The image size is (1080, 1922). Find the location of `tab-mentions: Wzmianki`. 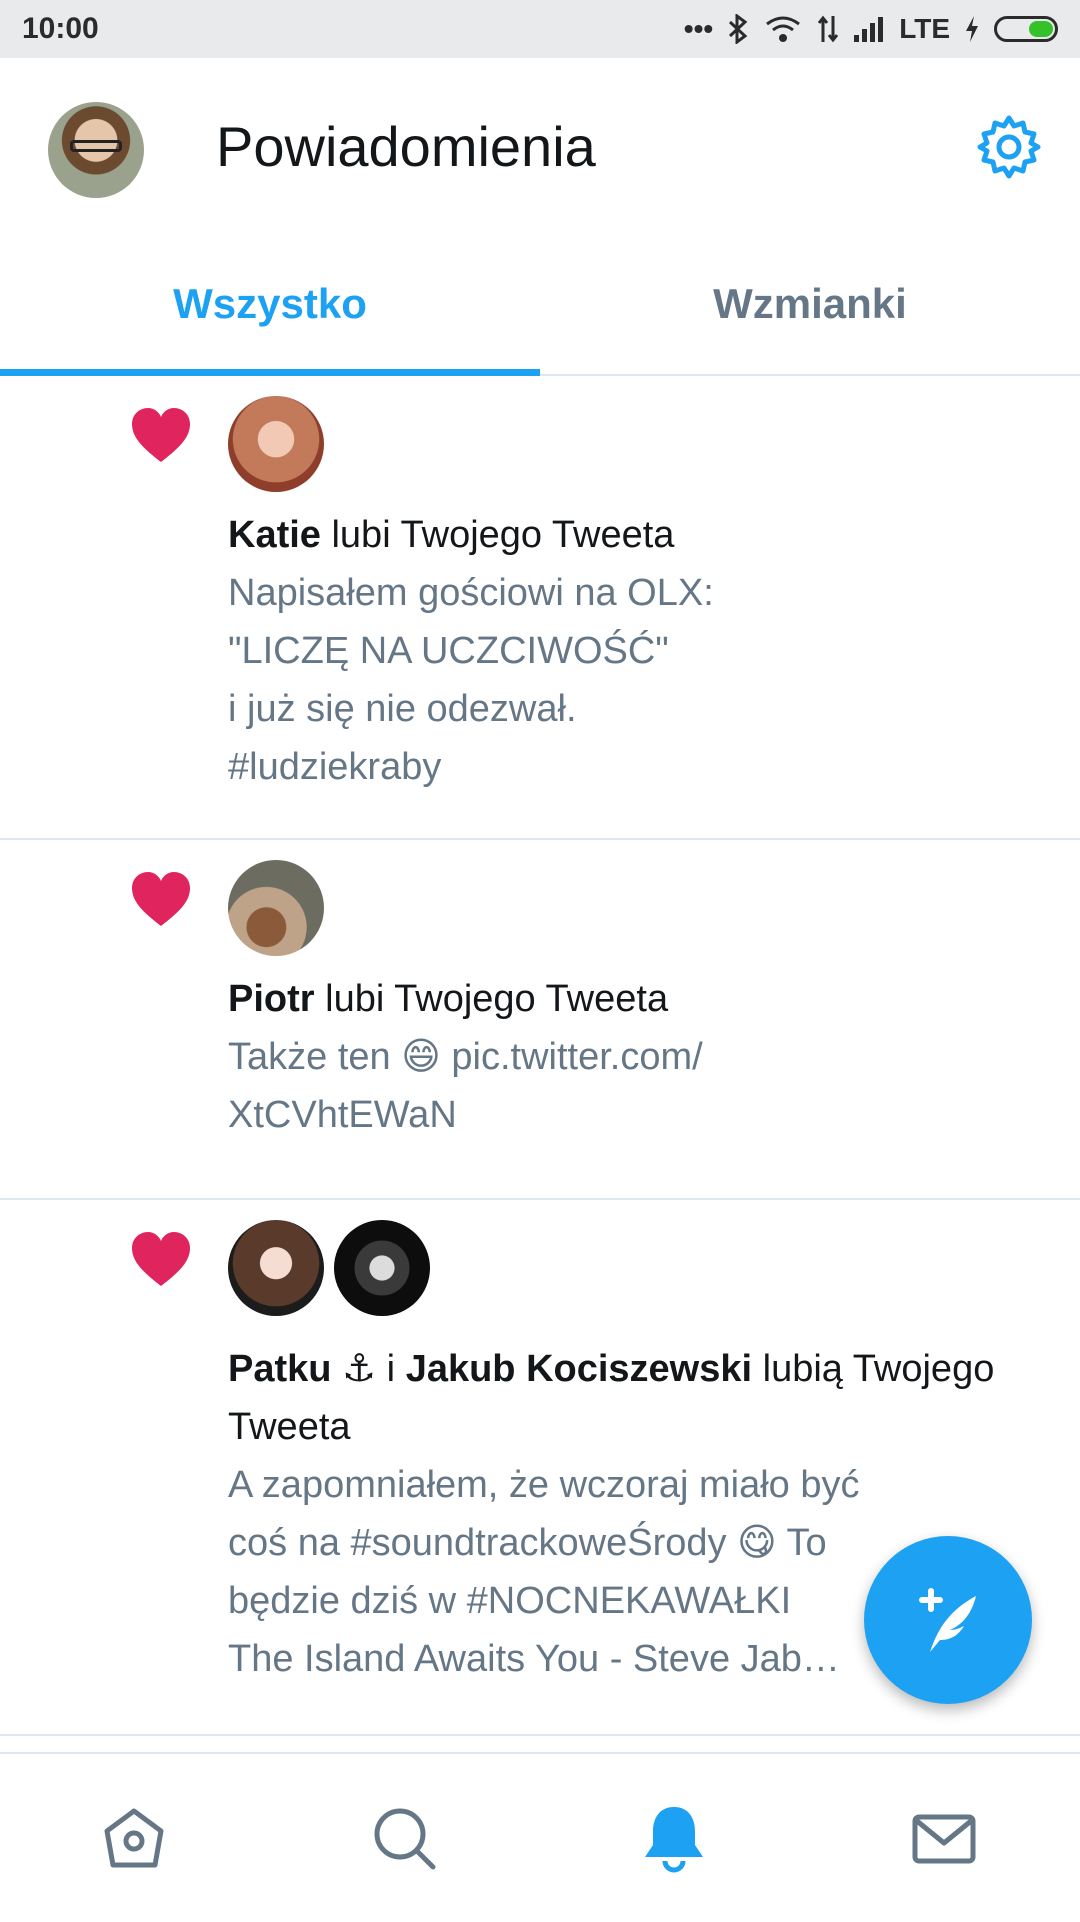

tab-mentions: Wzmianki is located at coordinates (810, 304).